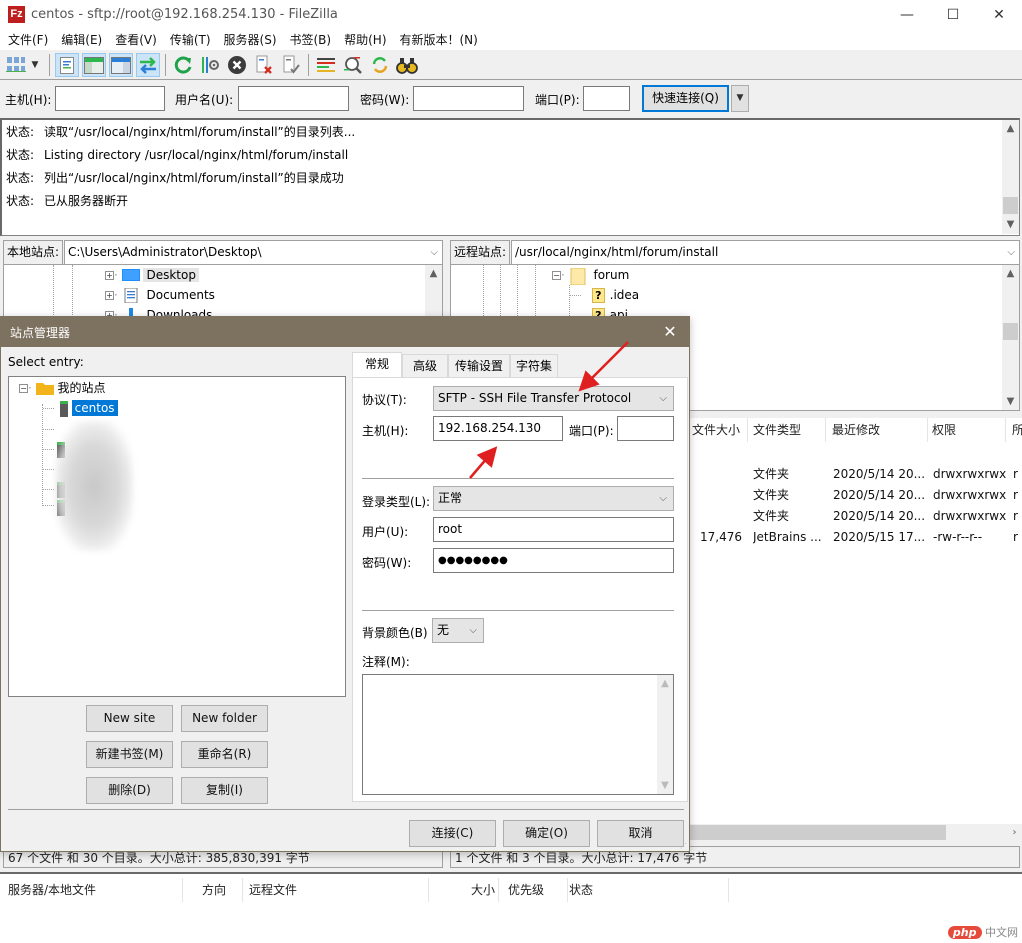  I want to click on annotation-arrows, so click(549, 410).